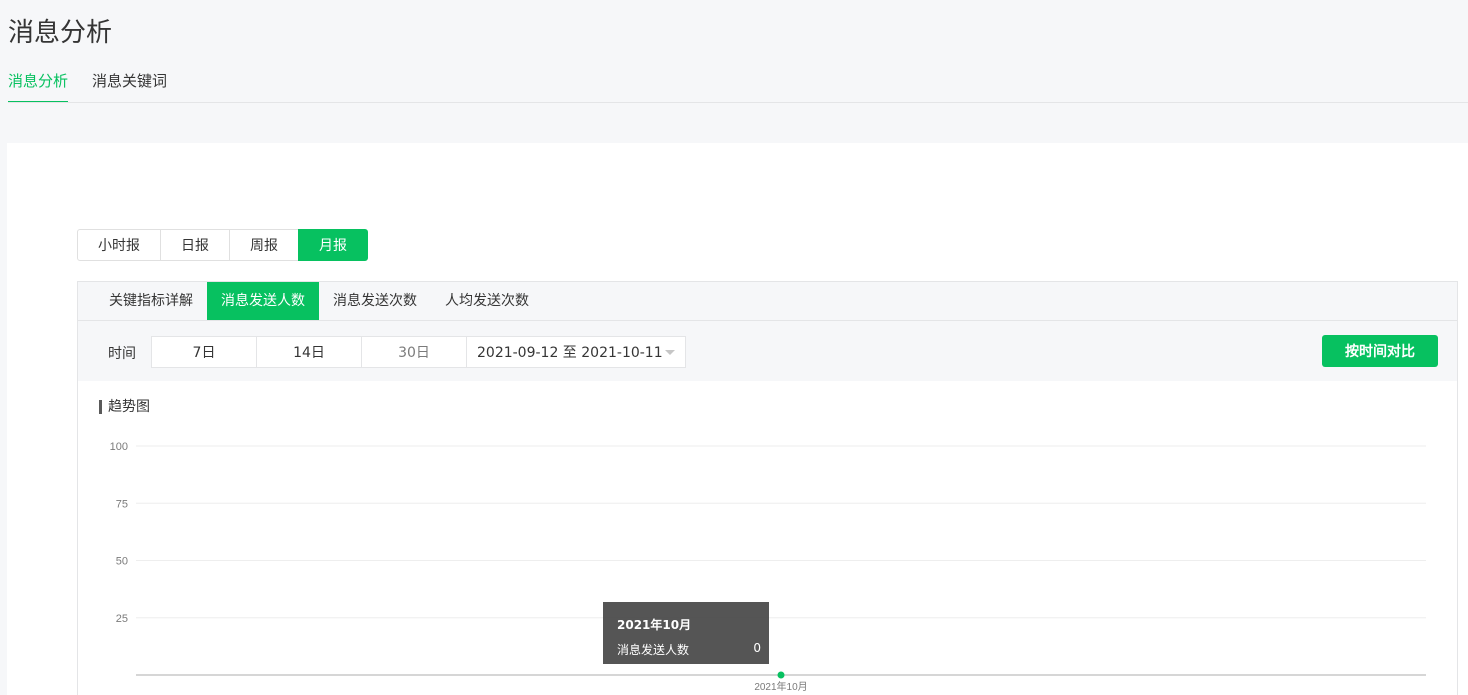  What do you see at coordinates (204, 352) in the screenshot?
I see `range-7d-button: 7日` at bounding box center [204, 352].